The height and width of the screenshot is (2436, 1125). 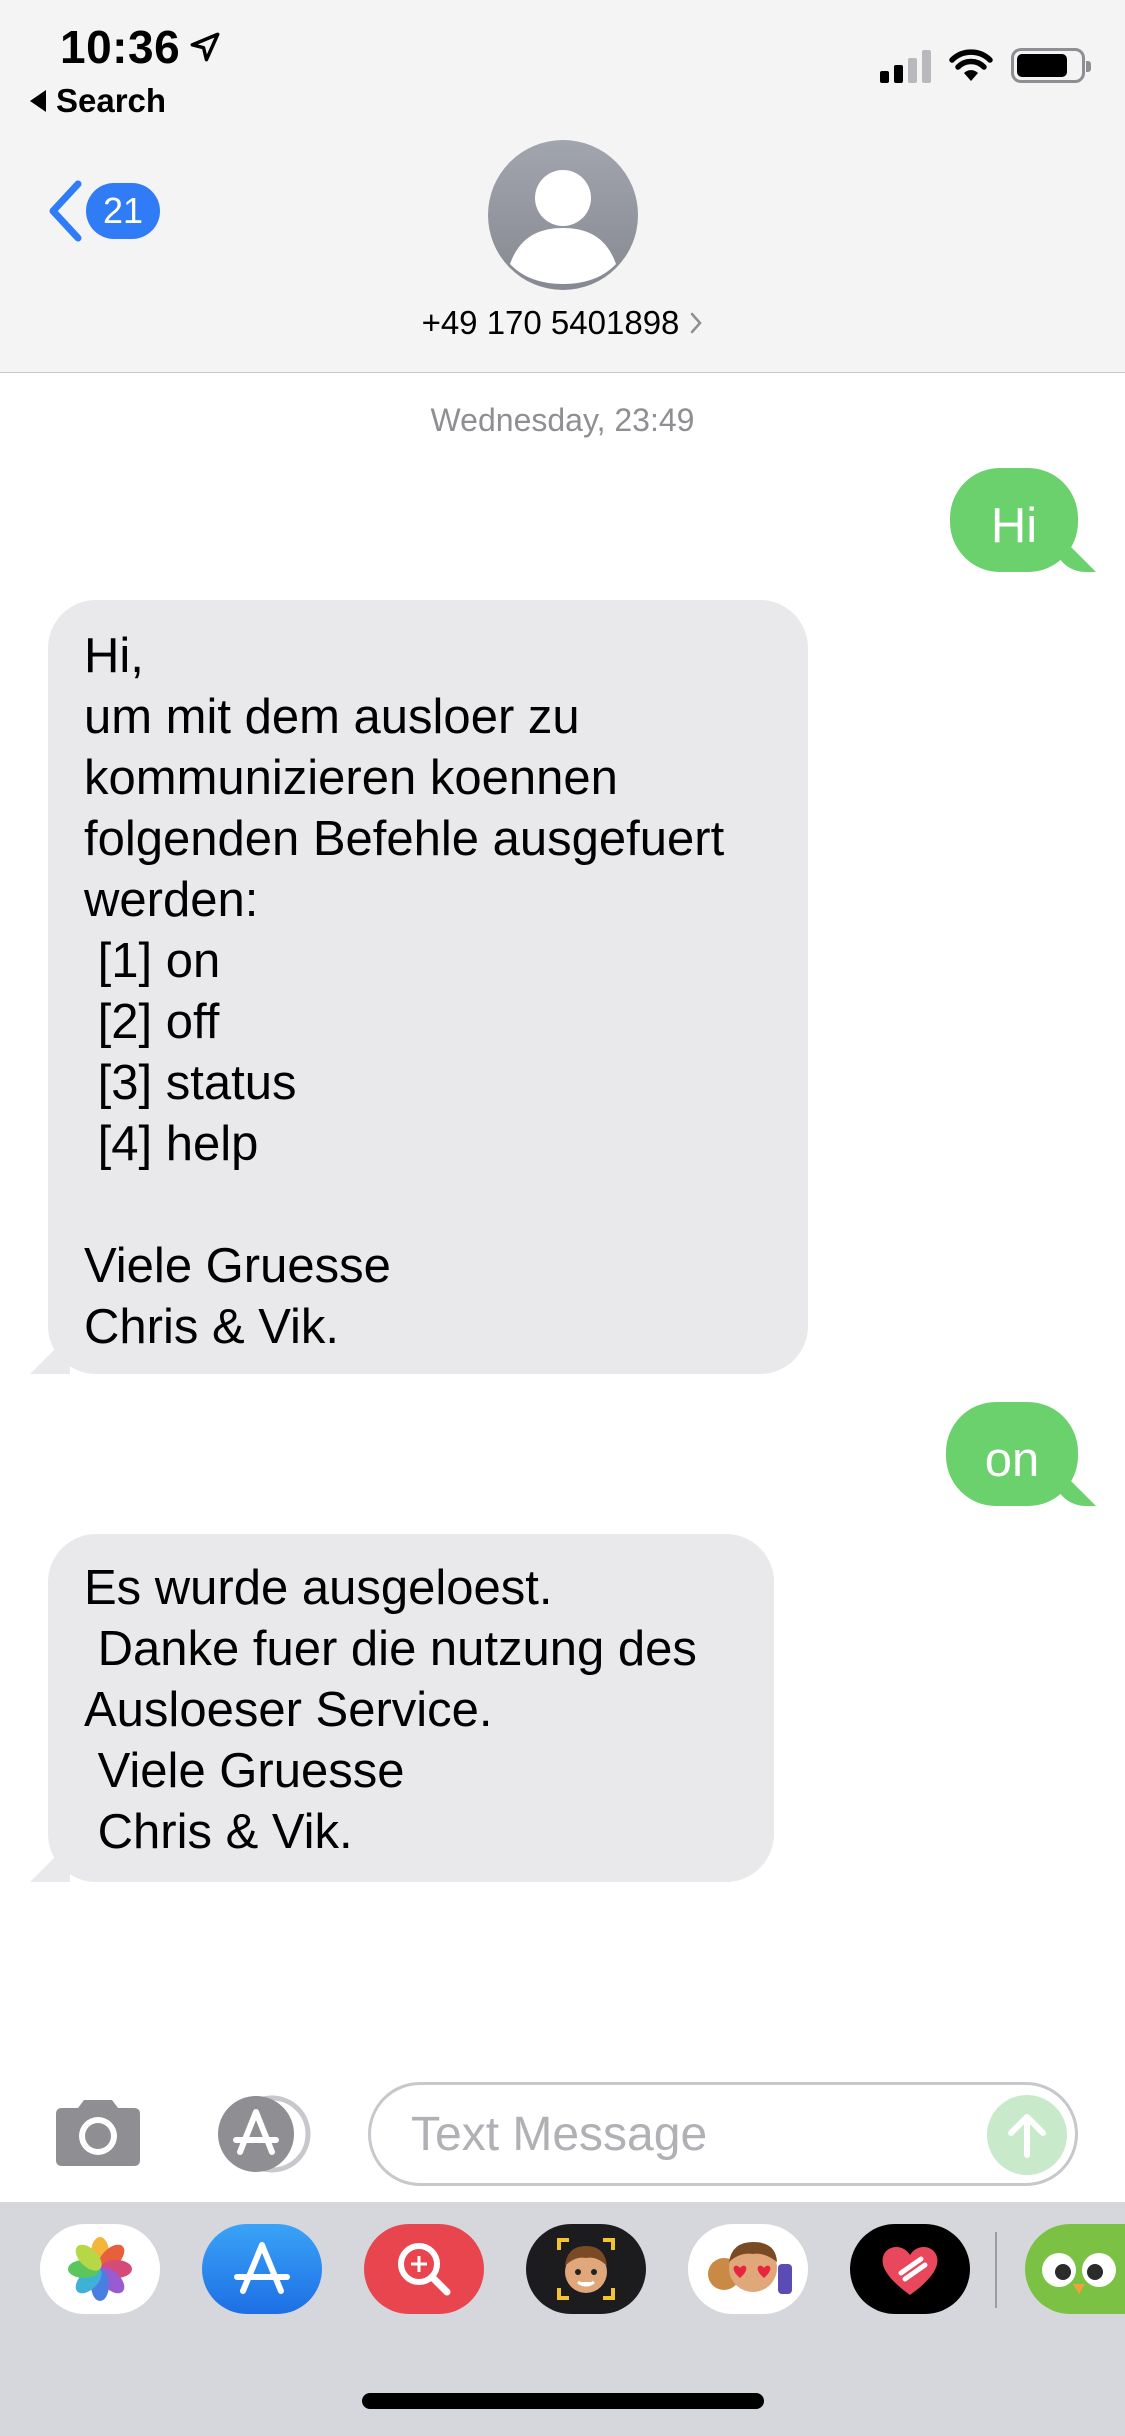 What do you see at coordinates (424, 2269) in the screenshot?
I see `search-images-icon` at bounding box center [424, 2269].